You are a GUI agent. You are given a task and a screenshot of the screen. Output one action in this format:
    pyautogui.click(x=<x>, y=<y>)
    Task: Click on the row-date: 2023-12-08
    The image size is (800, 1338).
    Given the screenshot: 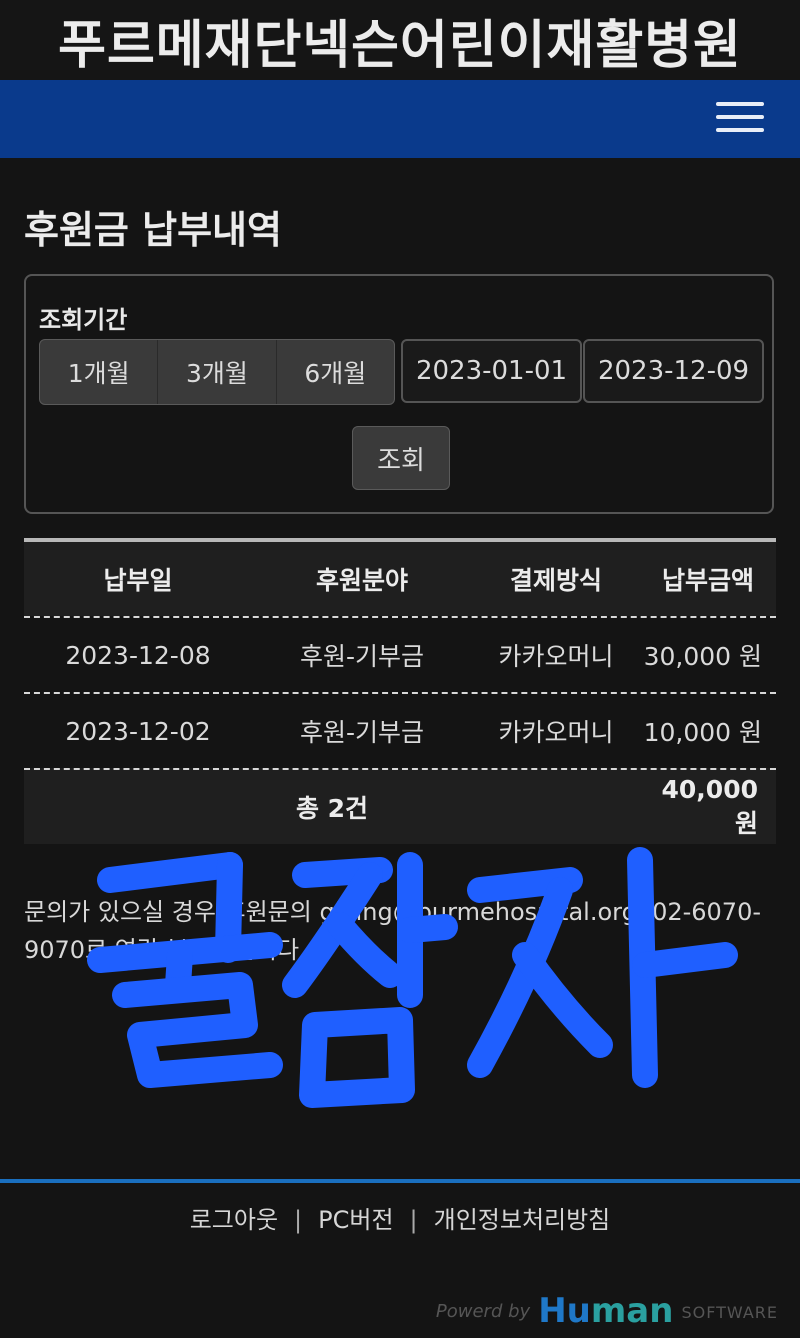 What is the action you would take?
    pyautogui.click(x=138, y=655)
    